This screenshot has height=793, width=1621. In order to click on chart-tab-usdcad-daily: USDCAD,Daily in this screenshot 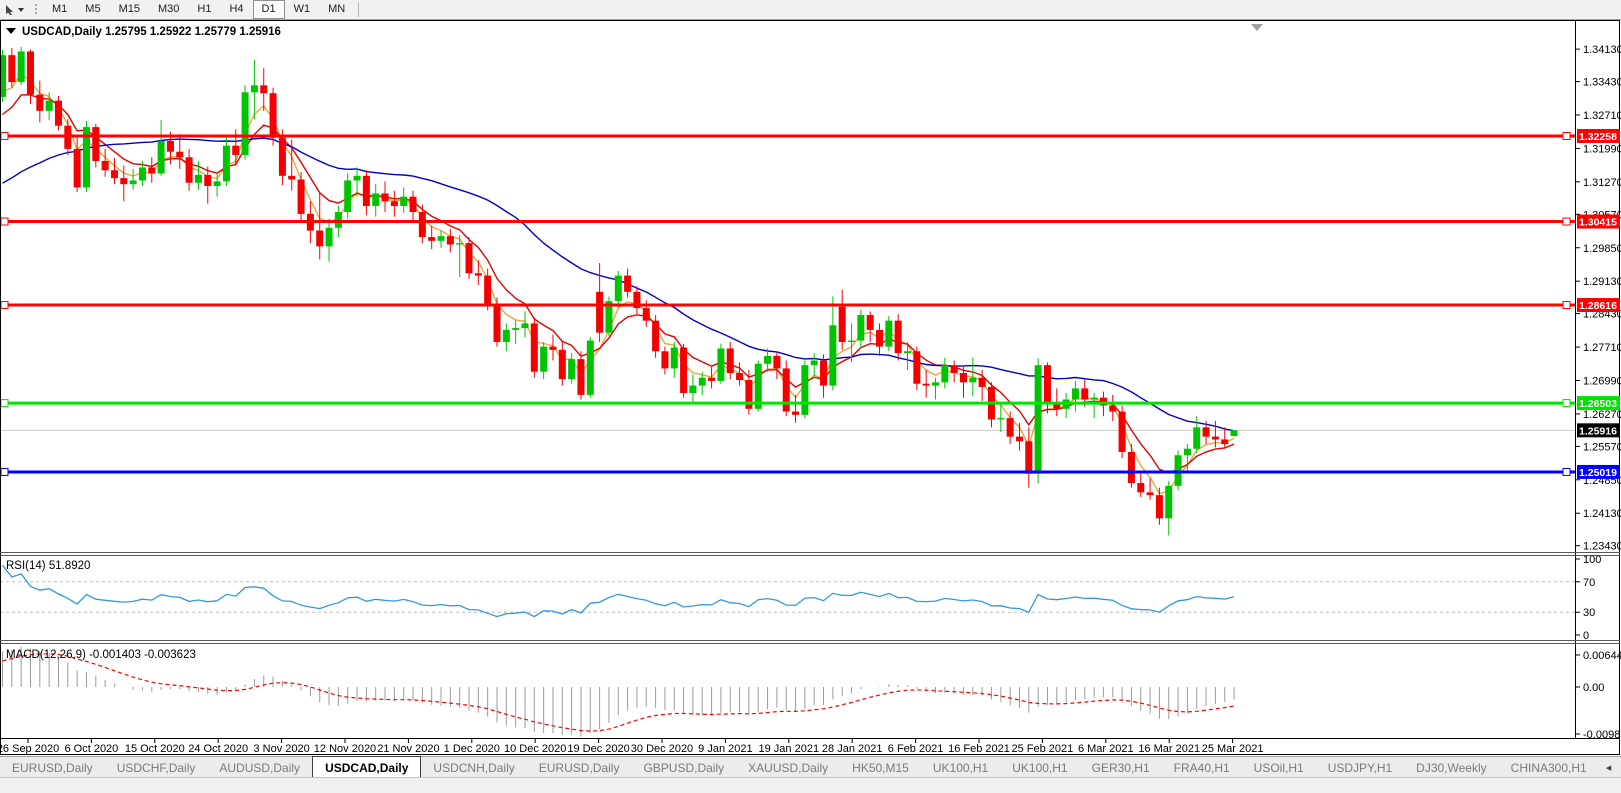, I will do `click(367, 767)`.